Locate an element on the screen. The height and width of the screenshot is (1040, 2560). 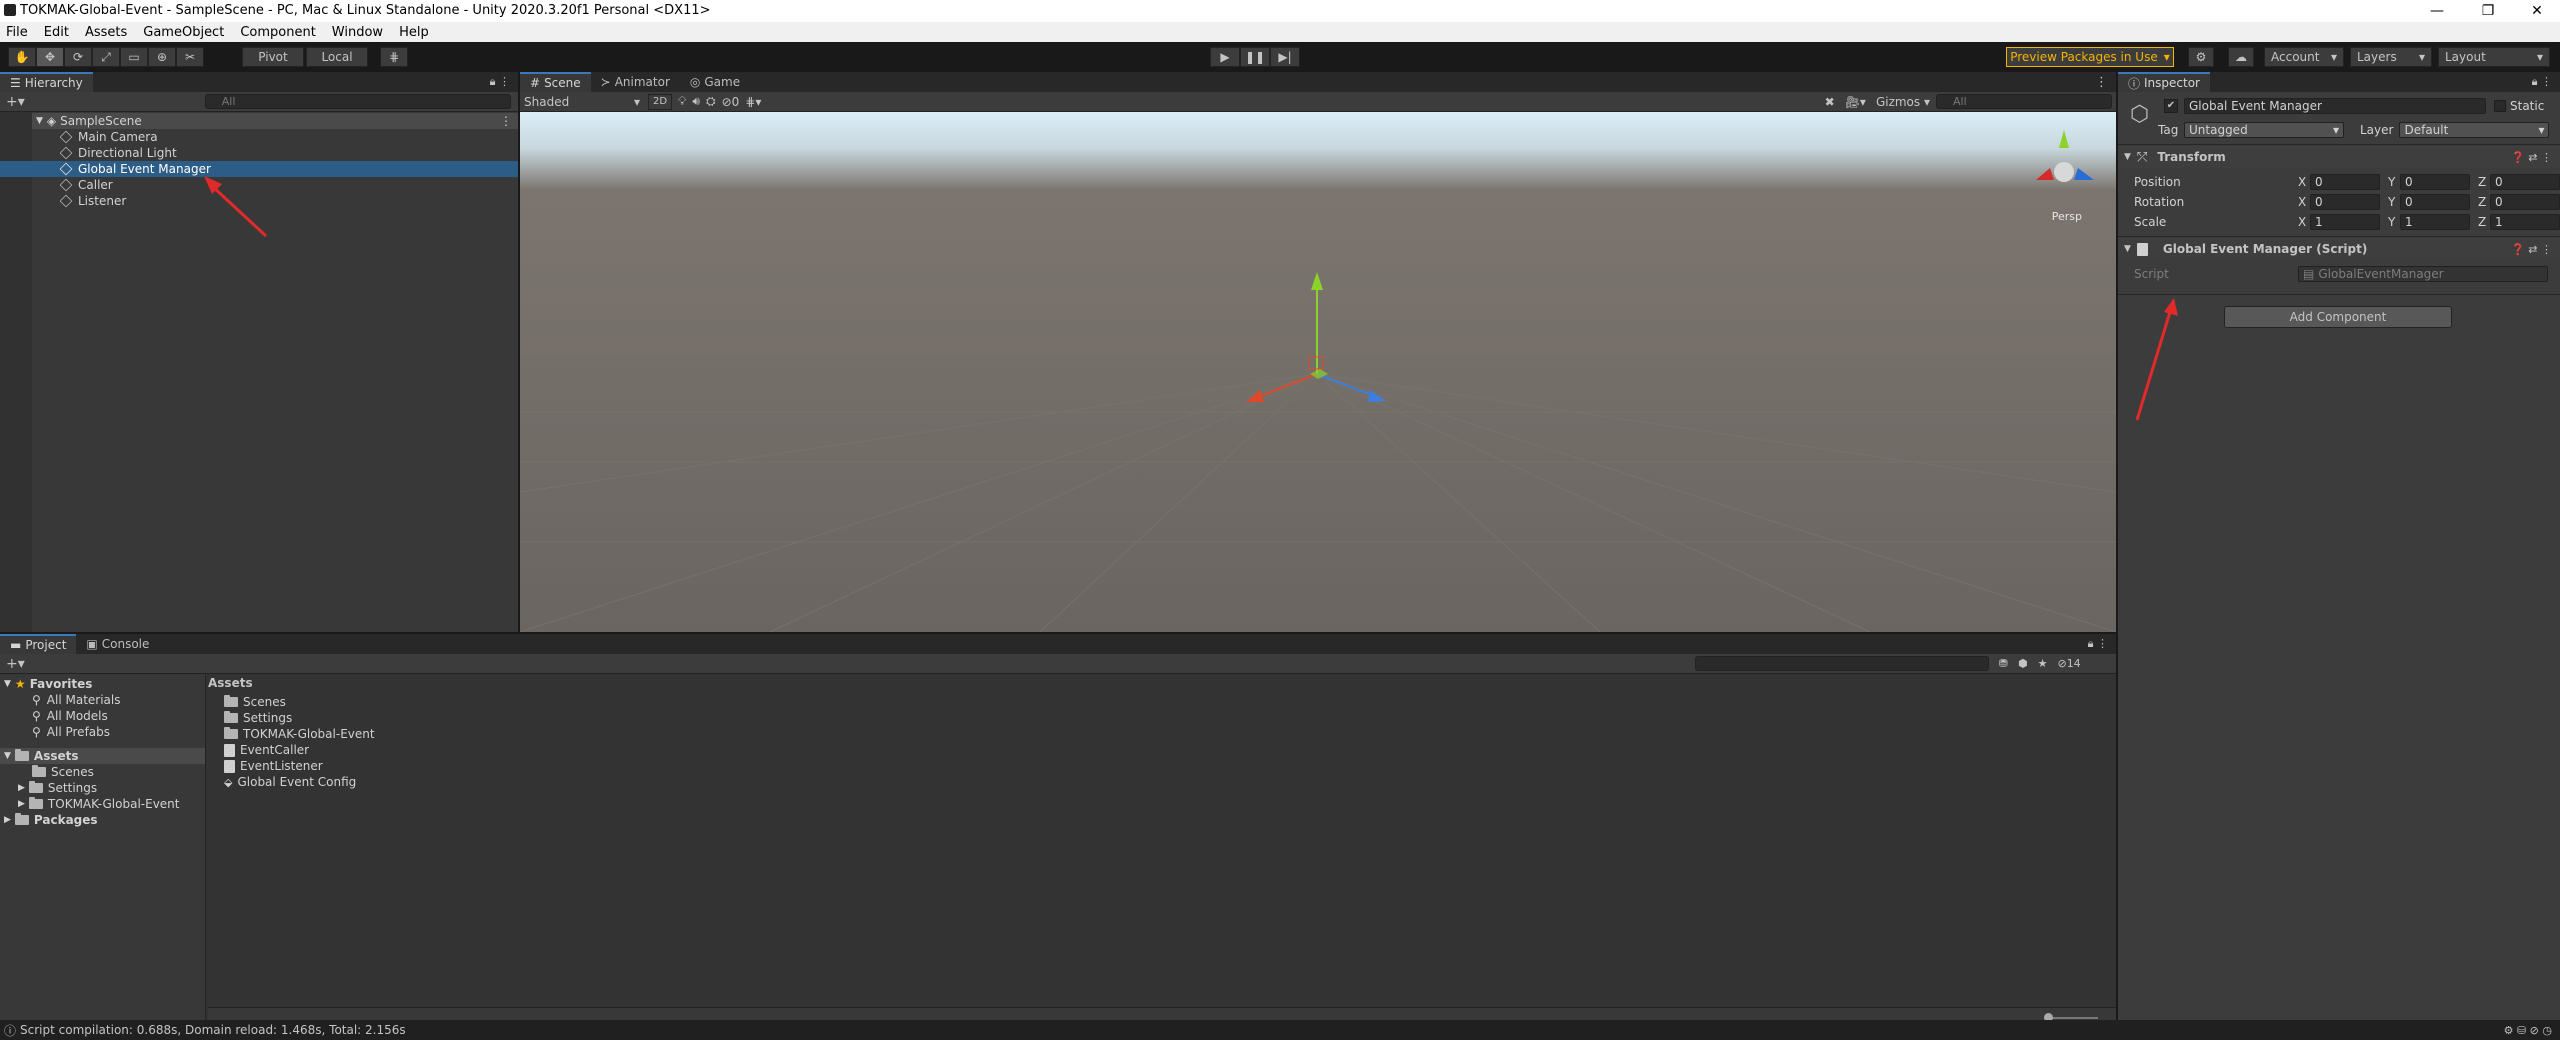
2d-toggle: 2D is located at coordinates (660, 101).